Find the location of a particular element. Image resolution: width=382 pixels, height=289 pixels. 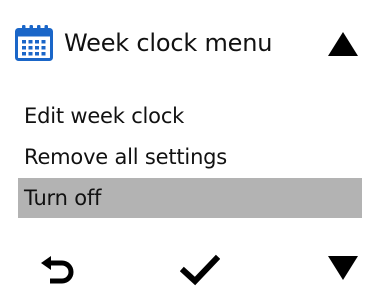

menu-item-remove-all-settings: Remove all settings is located at coordinates (191, 157).